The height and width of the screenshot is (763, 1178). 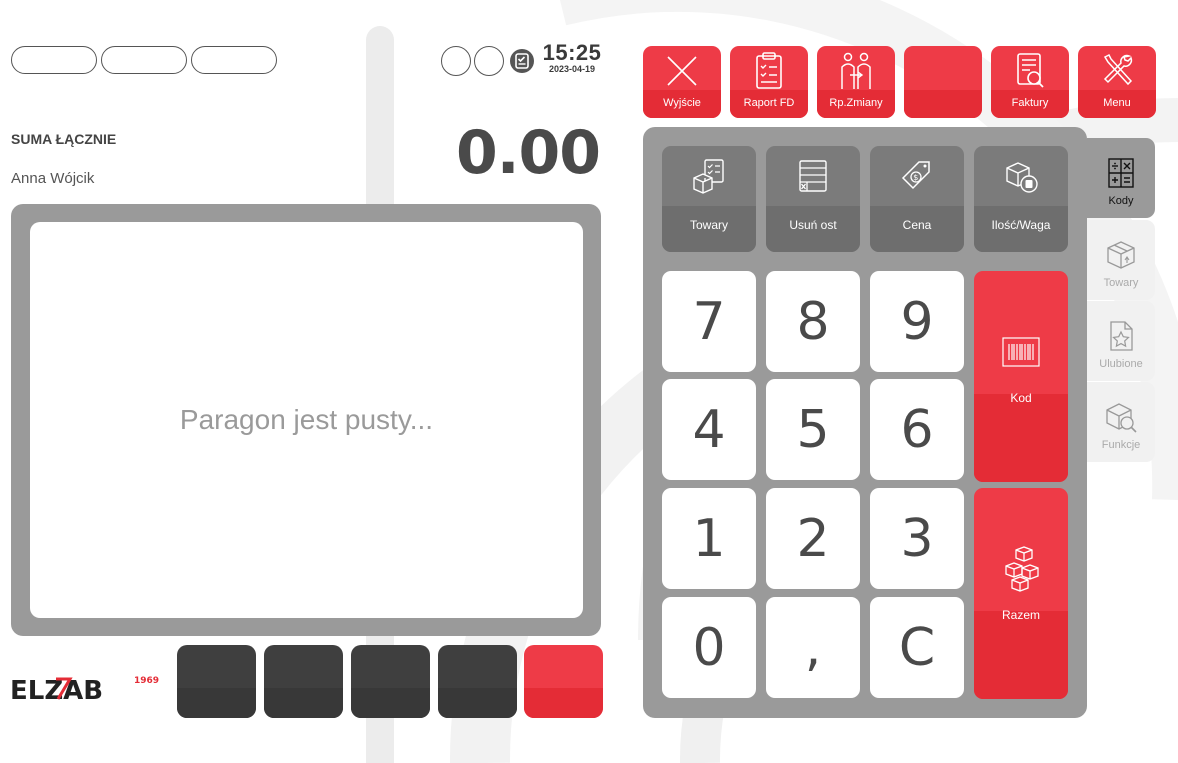 I want to click on total-button-label: Razem, so click(x=1020, y=615).